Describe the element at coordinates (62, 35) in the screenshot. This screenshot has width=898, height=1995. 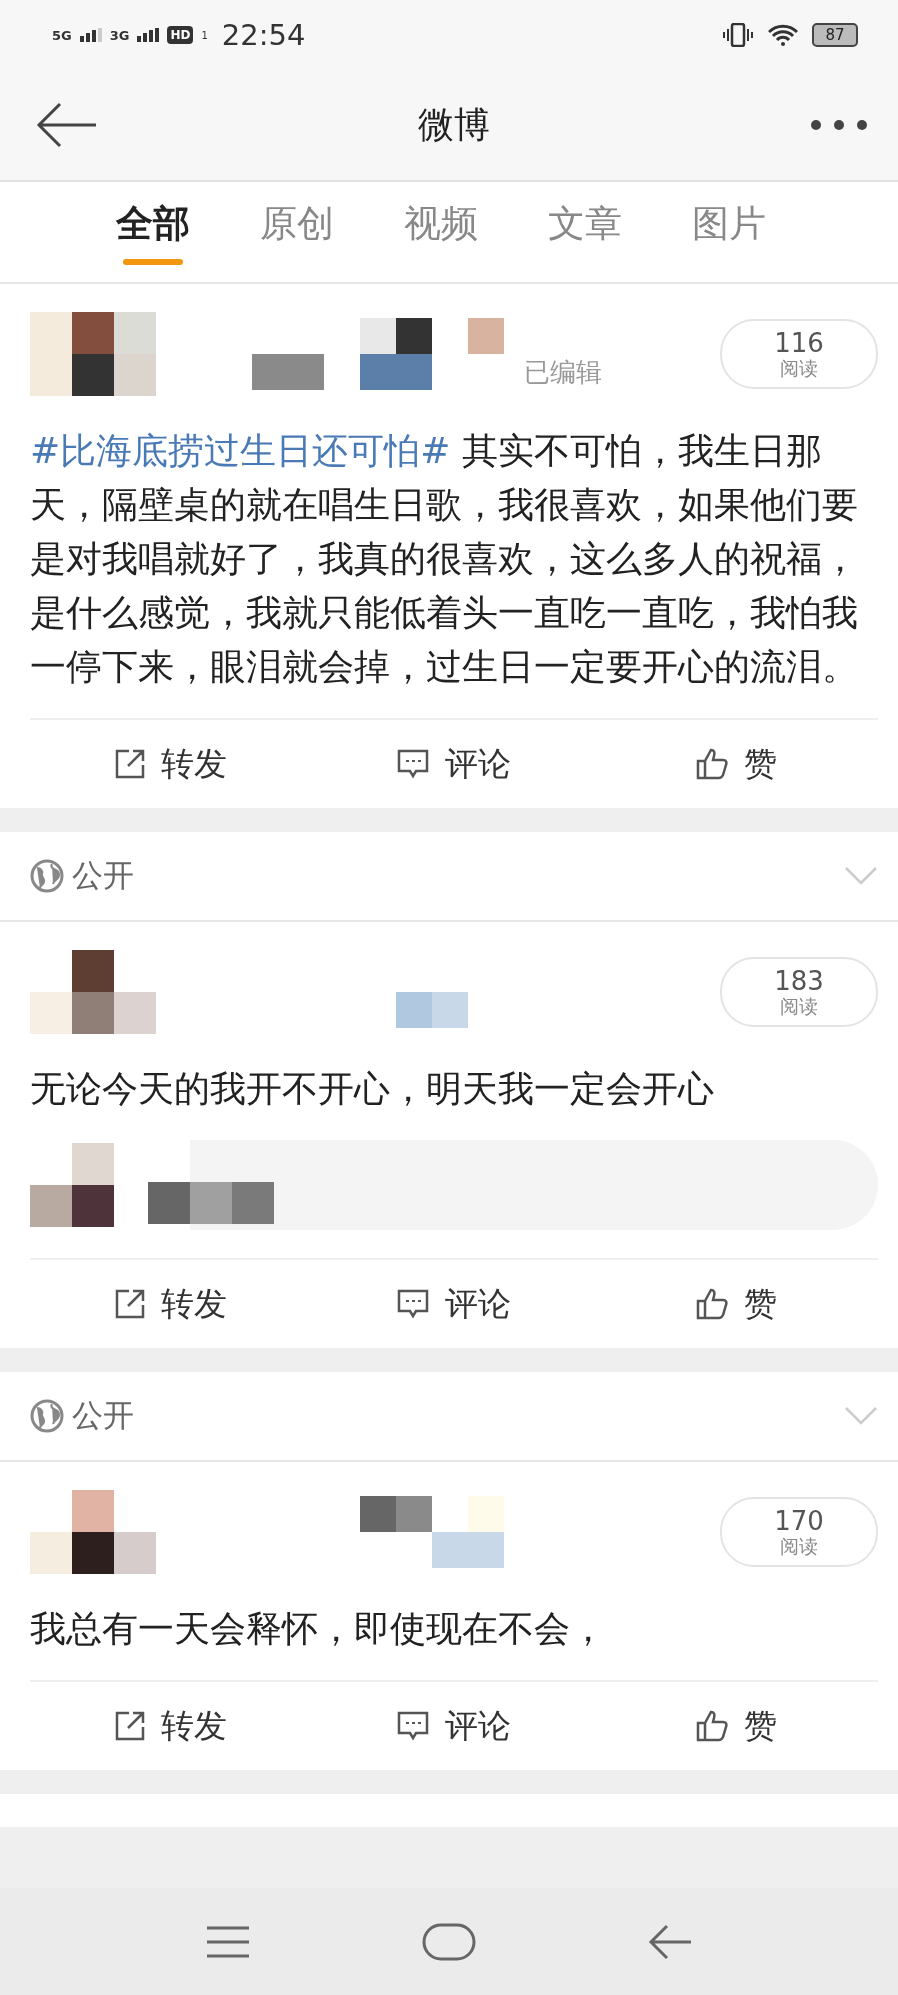
I see `network-label: 5G` at that location.